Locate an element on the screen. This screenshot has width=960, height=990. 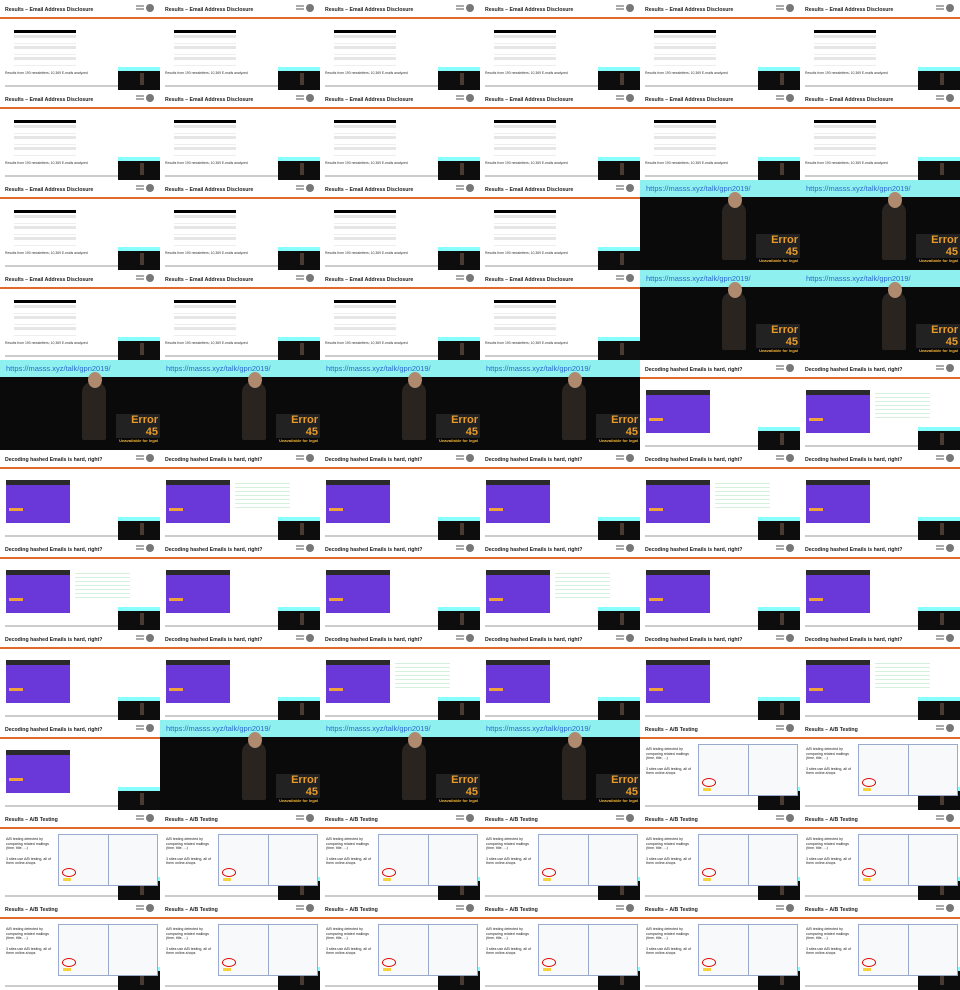
side-text-block is located at coordinates (902, 675).